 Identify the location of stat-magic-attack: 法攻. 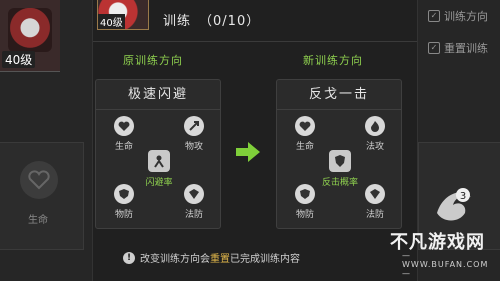
(375, 134).